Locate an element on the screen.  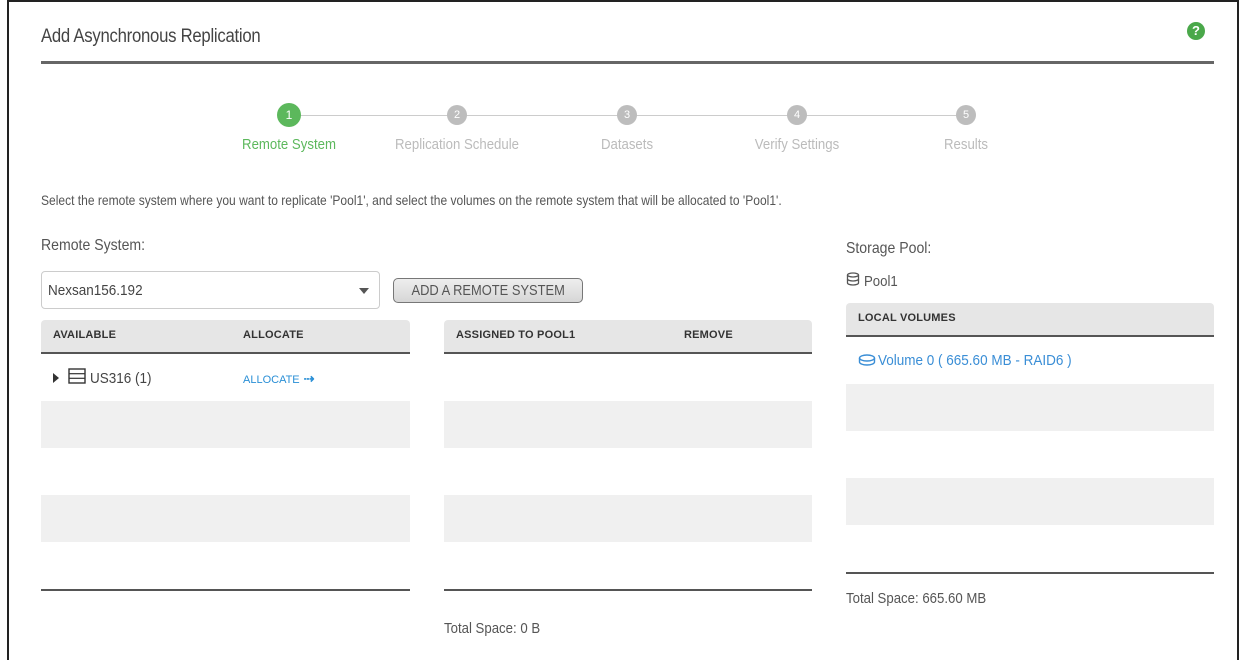
wizard-step-1-label: Remote System is located at coordinates (289, 144).